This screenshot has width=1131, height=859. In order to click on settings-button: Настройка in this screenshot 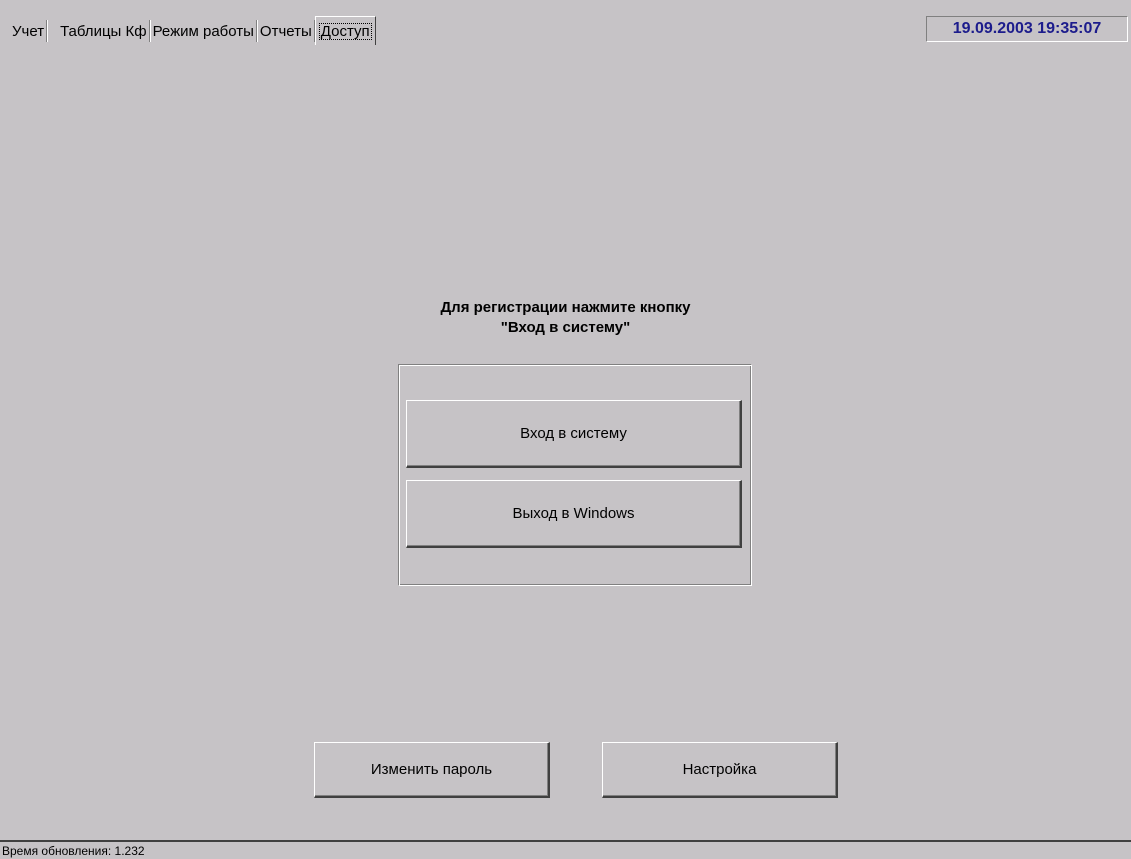, I will do `click(720, 770)`.